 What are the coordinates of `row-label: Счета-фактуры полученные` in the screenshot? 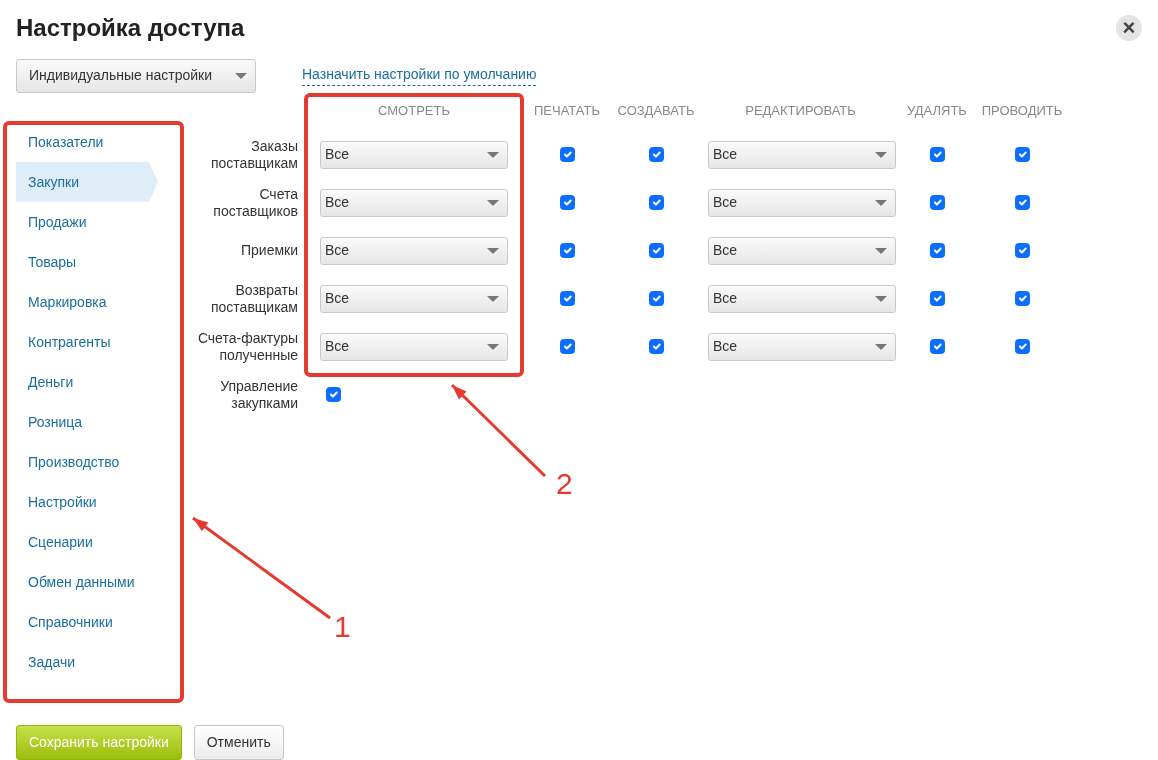 It's located at (247, 347).